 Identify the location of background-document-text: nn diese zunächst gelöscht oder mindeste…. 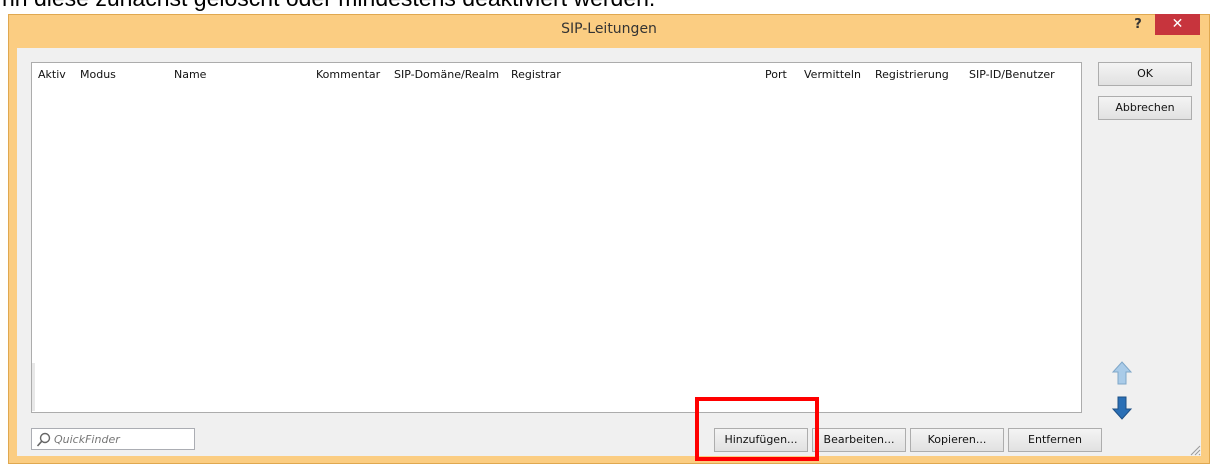
(328, 6).